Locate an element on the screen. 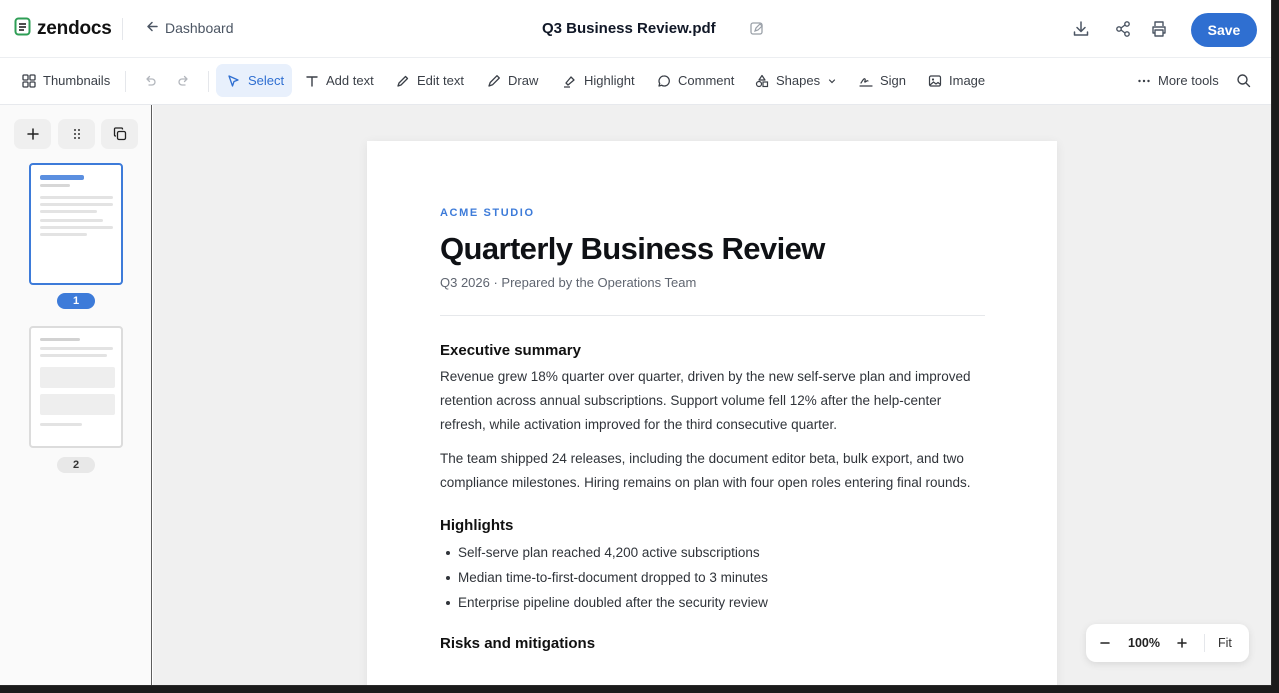  image-icon is located at coordinates (935, 80).